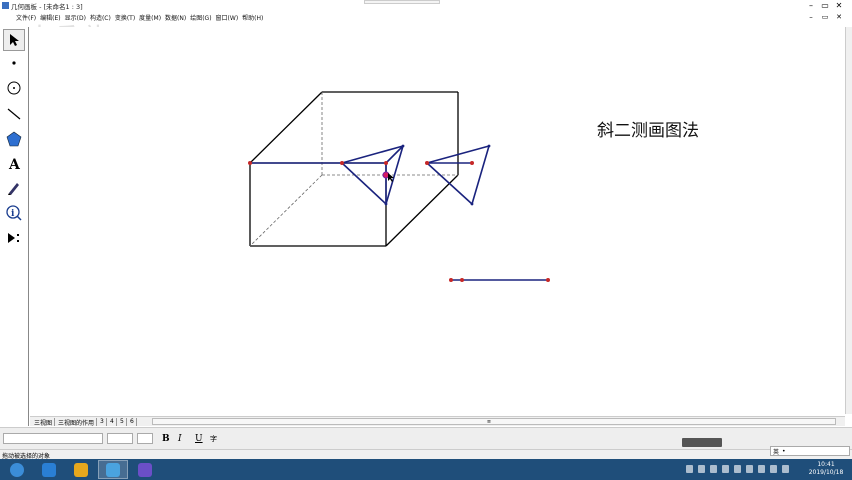 The image size is (852, 480). What do you see at coordinates (53, 438) in the screenshot?
I see `font-name-select` at bounding box center [53, 438].